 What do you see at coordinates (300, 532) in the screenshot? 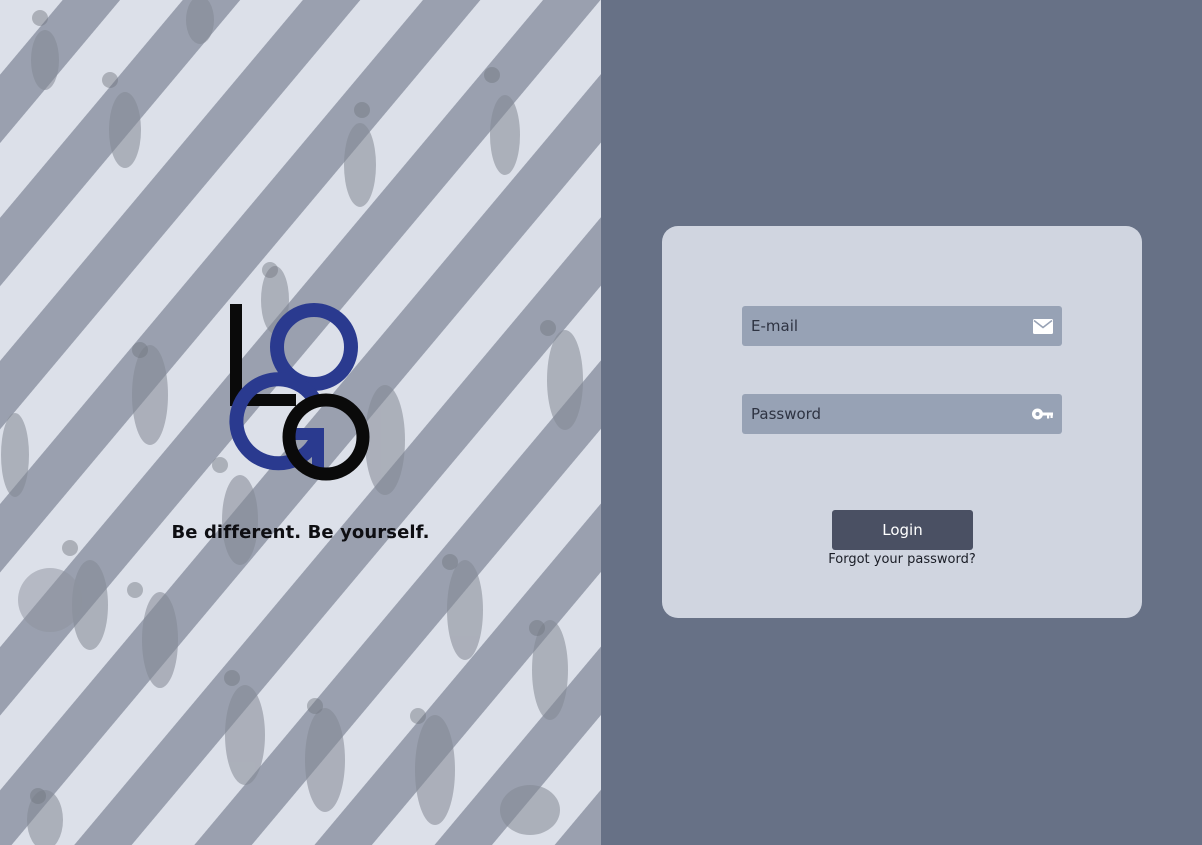
I see `tagline: Be different. Be yourself.` at bounding box center [300, 532].